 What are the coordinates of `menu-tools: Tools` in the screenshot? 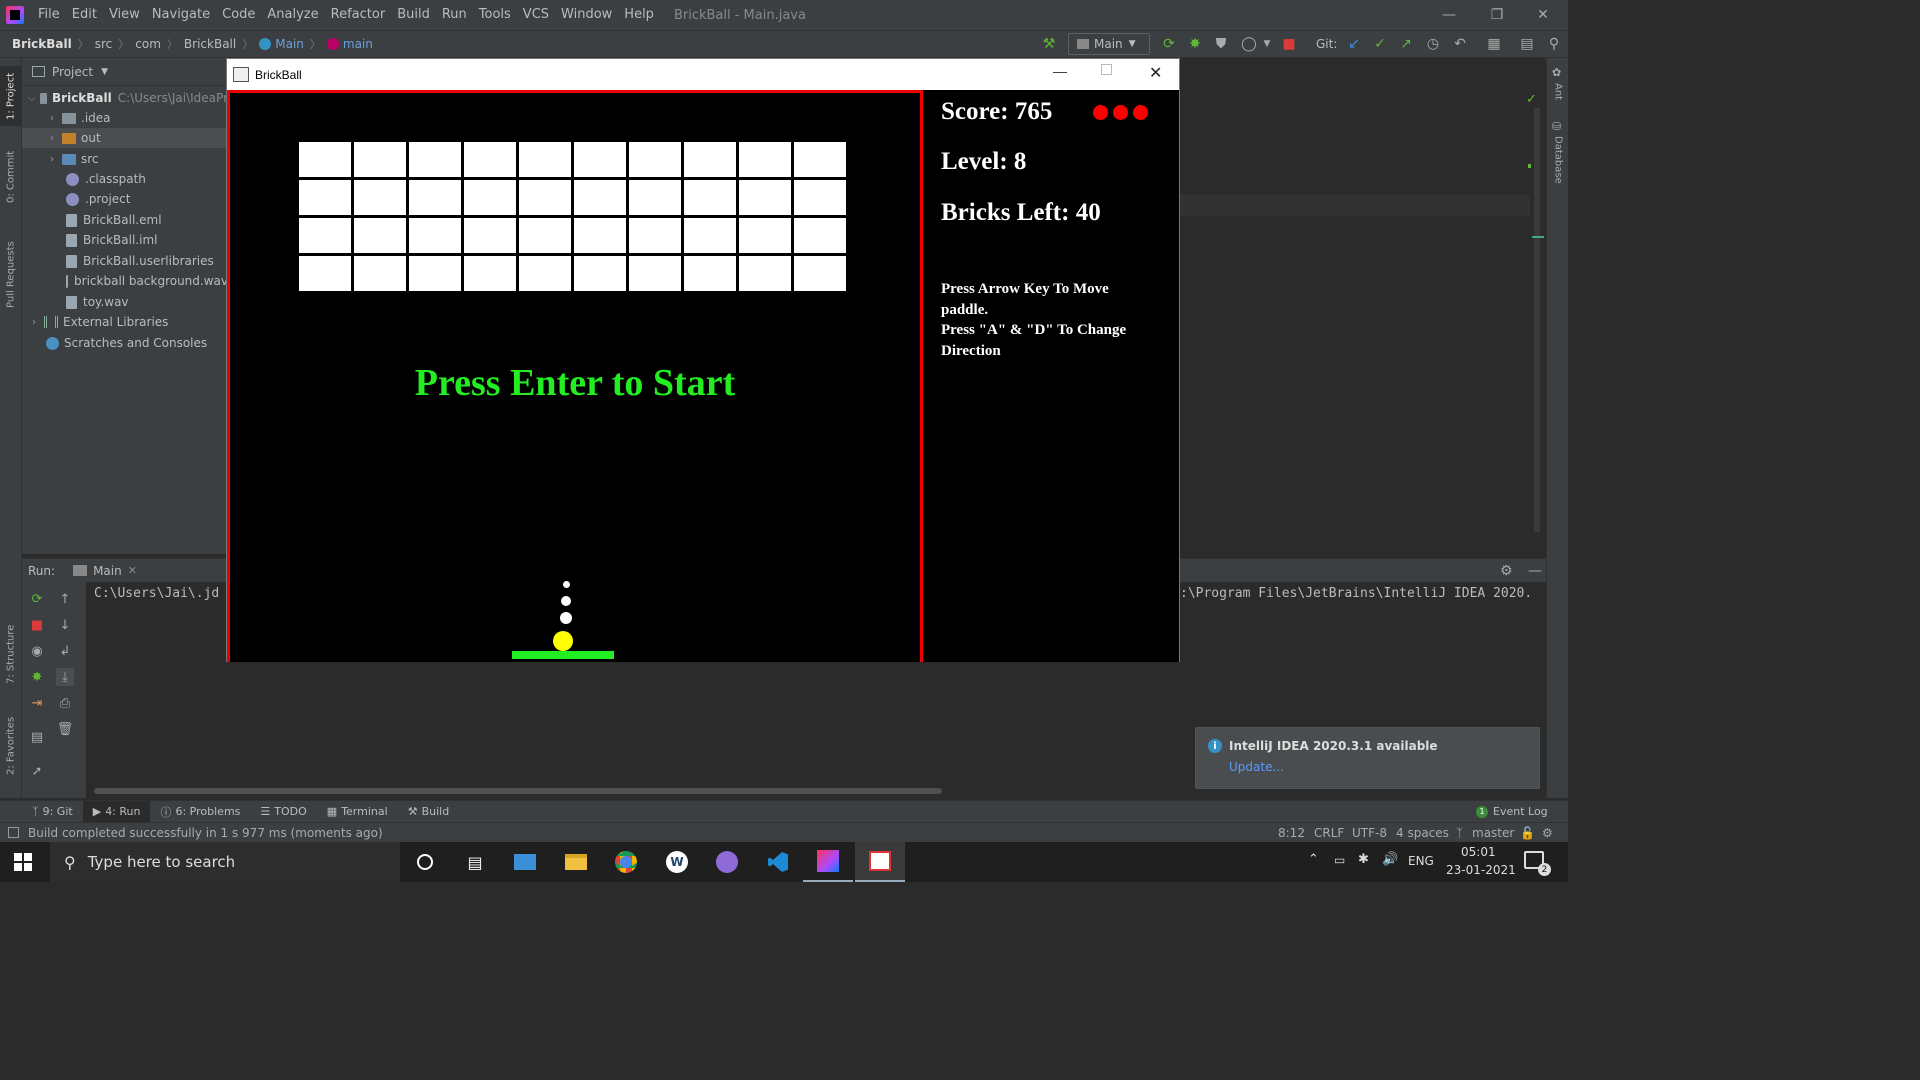 It's located at (495, 15).